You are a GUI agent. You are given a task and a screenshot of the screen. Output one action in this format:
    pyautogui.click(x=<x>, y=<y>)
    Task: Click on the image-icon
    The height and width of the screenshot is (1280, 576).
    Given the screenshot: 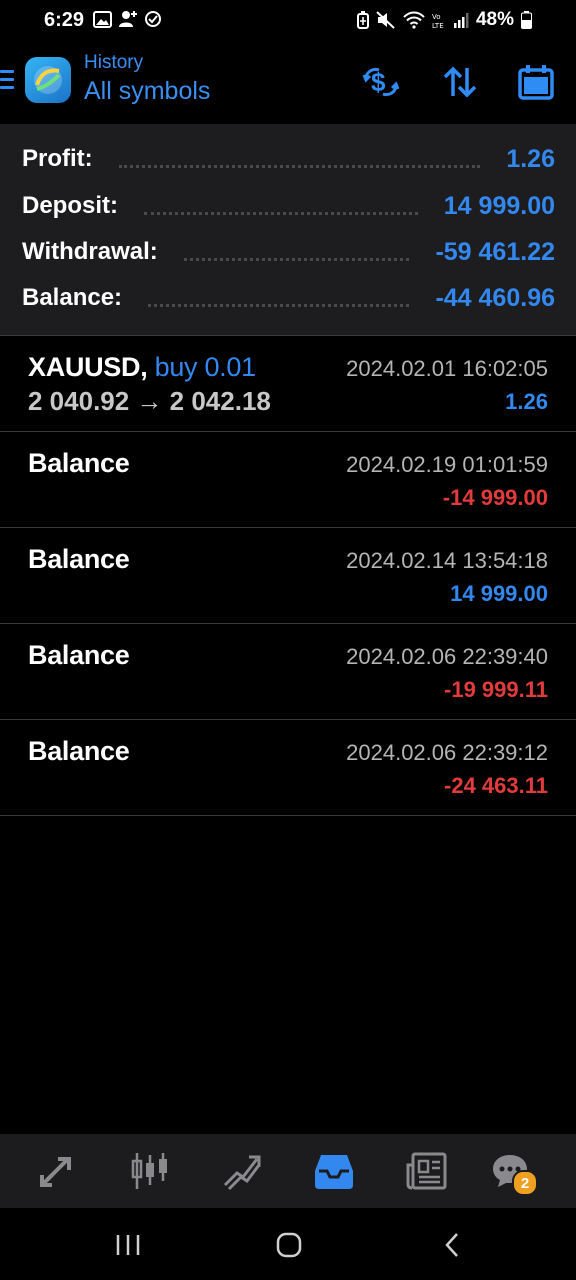 What is the action you would take?
    pyautogui.click(x=102, y=19)
    